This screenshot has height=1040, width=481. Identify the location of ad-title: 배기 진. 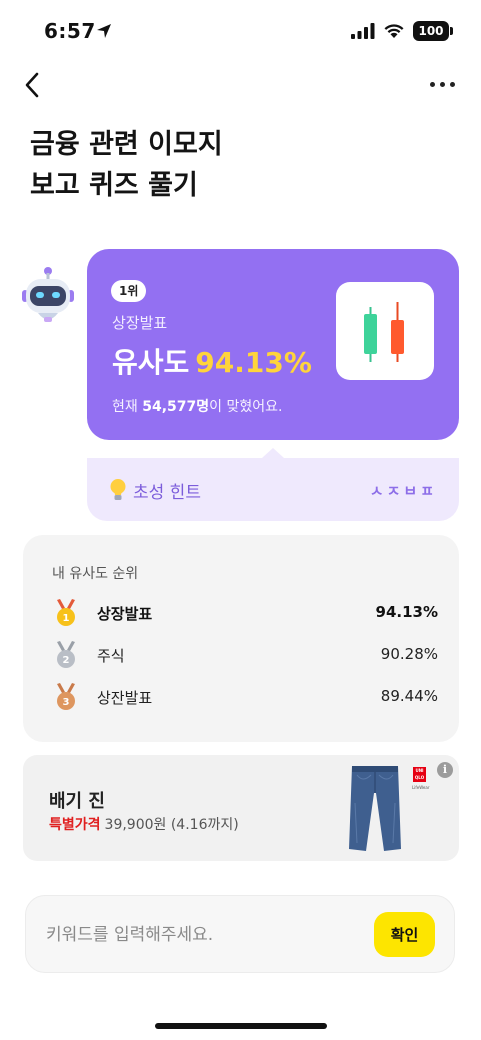
(77, 801).